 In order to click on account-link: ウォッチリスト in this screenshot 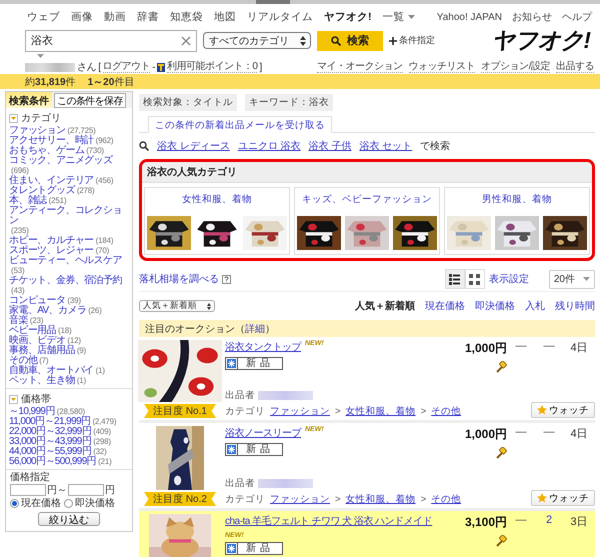, I will do `click(442, 67)`.